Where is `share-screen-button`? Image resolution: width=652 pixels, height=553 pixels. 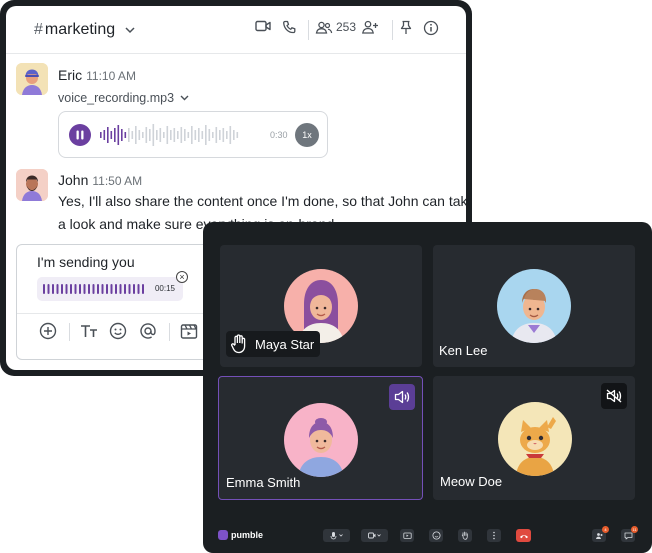 share-screen-button is located at coordinates (407, 535).